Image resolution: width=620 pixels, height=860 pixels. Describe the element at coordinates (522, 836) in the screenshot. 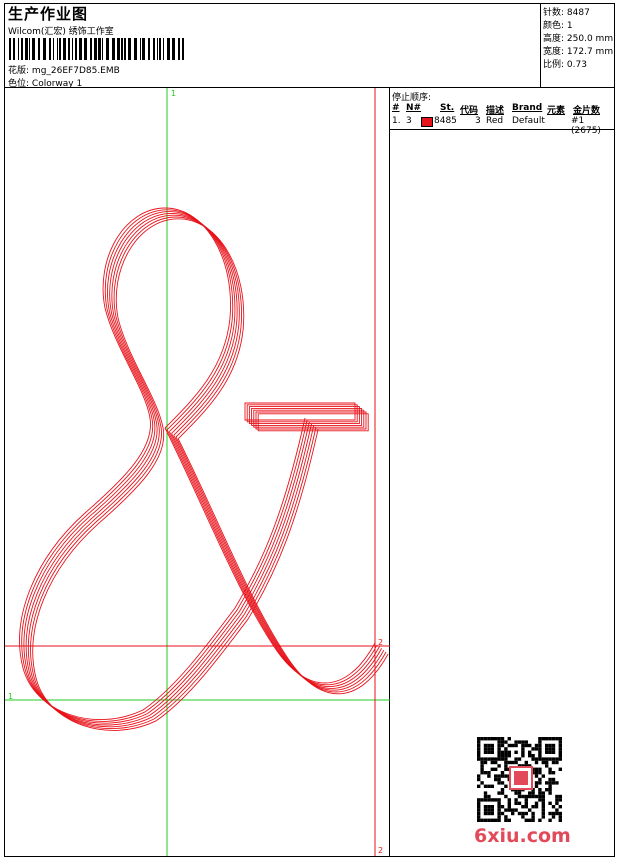

I see `watermark: 6xiu.com` at that location.